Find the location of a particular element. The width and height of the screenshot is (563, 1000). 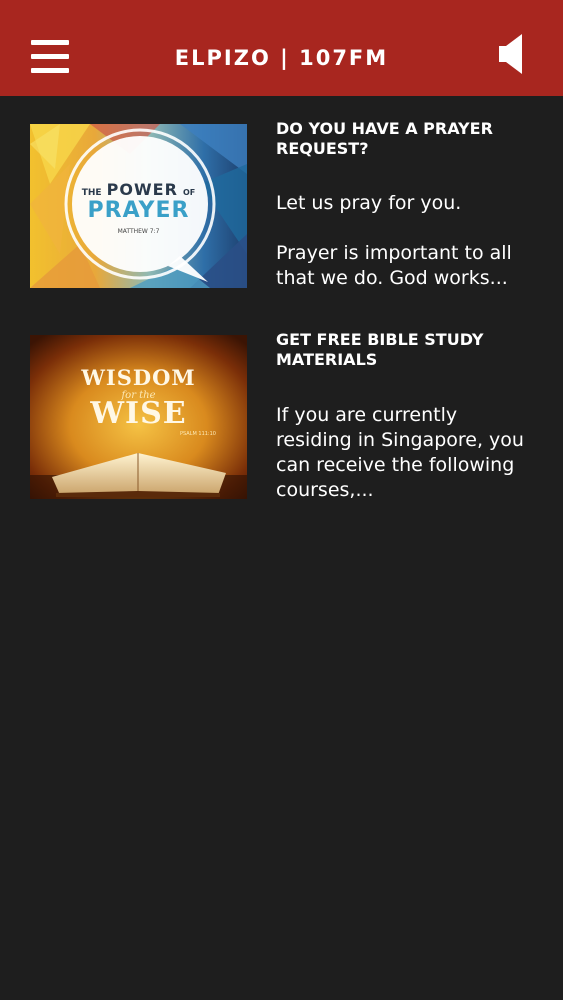

app-header: ELPIZO | 107FM is located at coordinates (281, 48).